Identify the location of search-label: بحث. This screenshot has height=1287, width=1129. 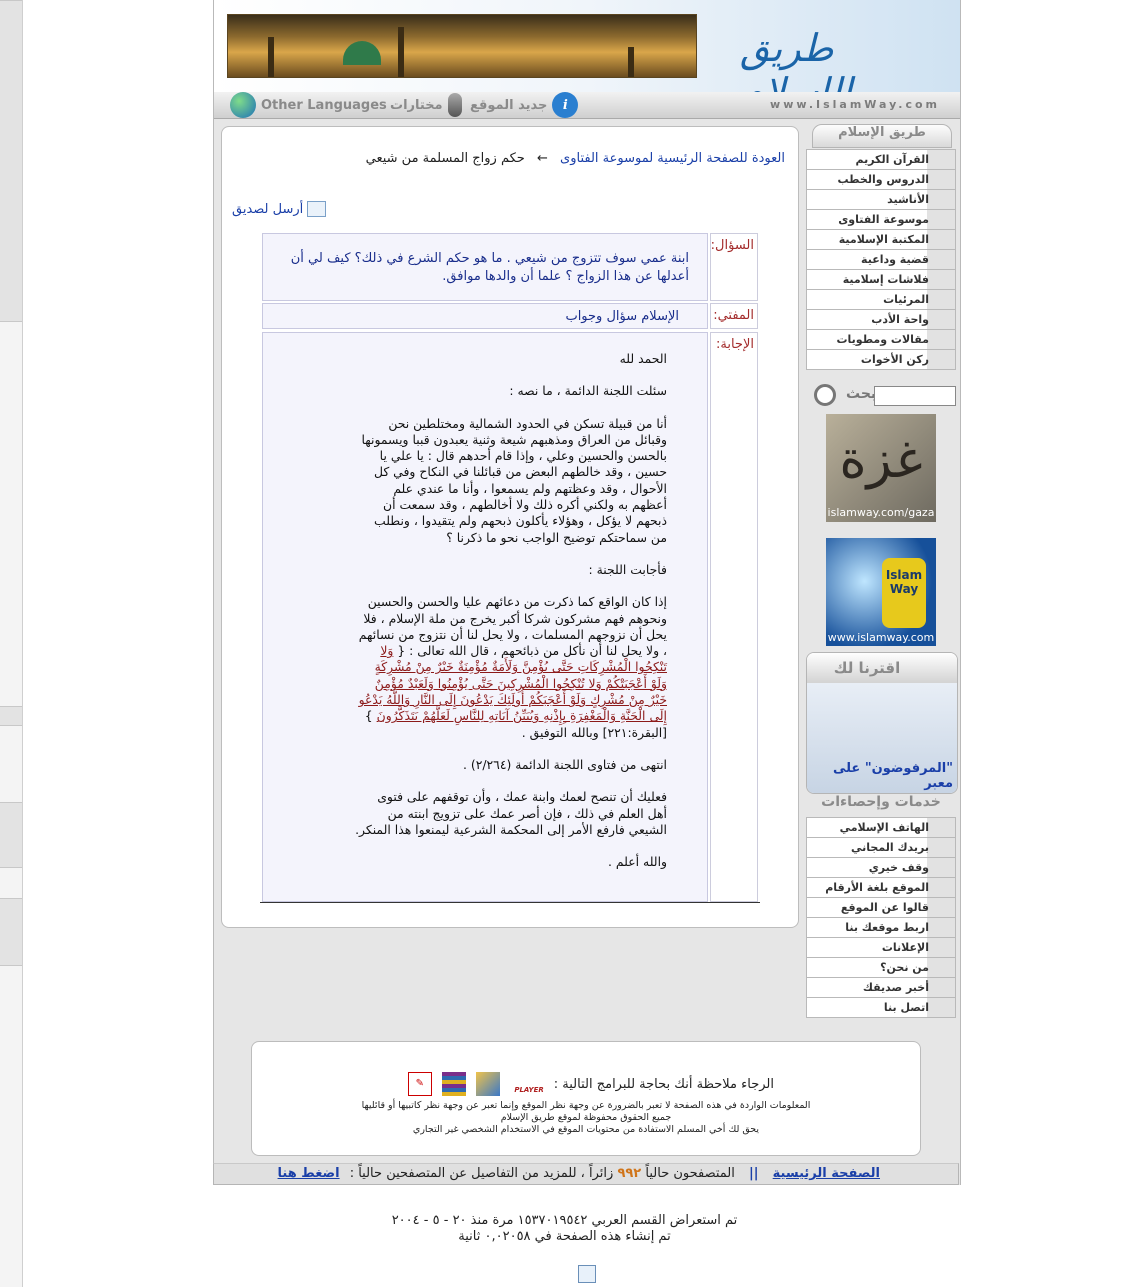
(861, 394).